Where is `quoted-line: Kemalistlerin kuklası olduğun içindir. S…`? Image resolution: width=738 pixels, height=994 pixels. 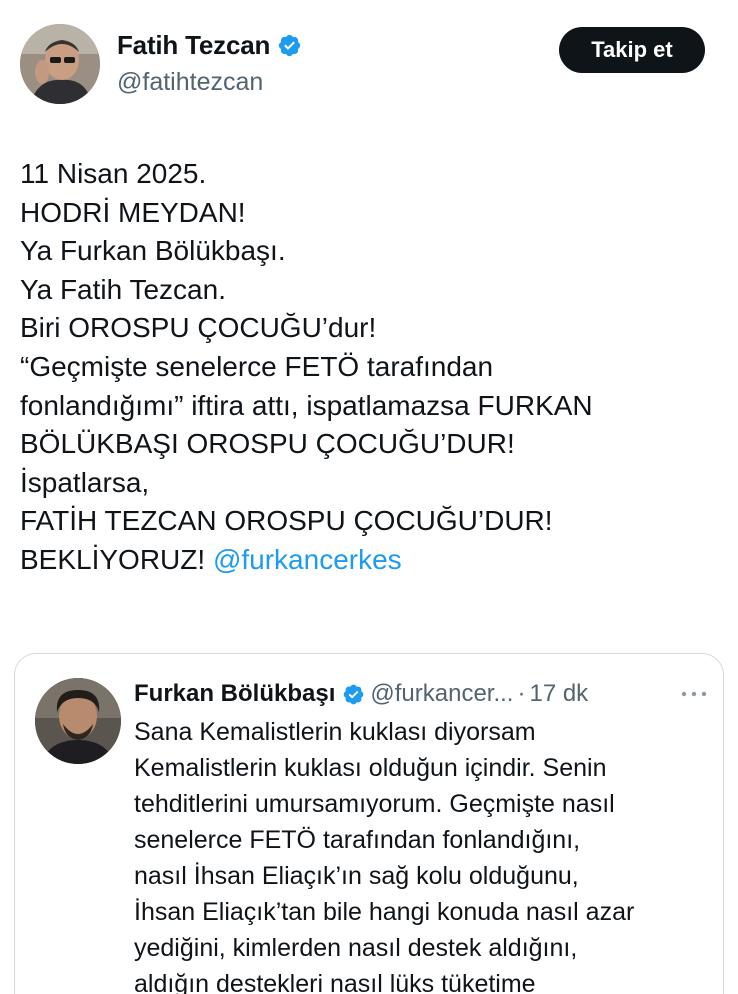 quoted-line: Kemalistlerin kuklası olduğun içindir. S… is located at coordinates (370, 768).